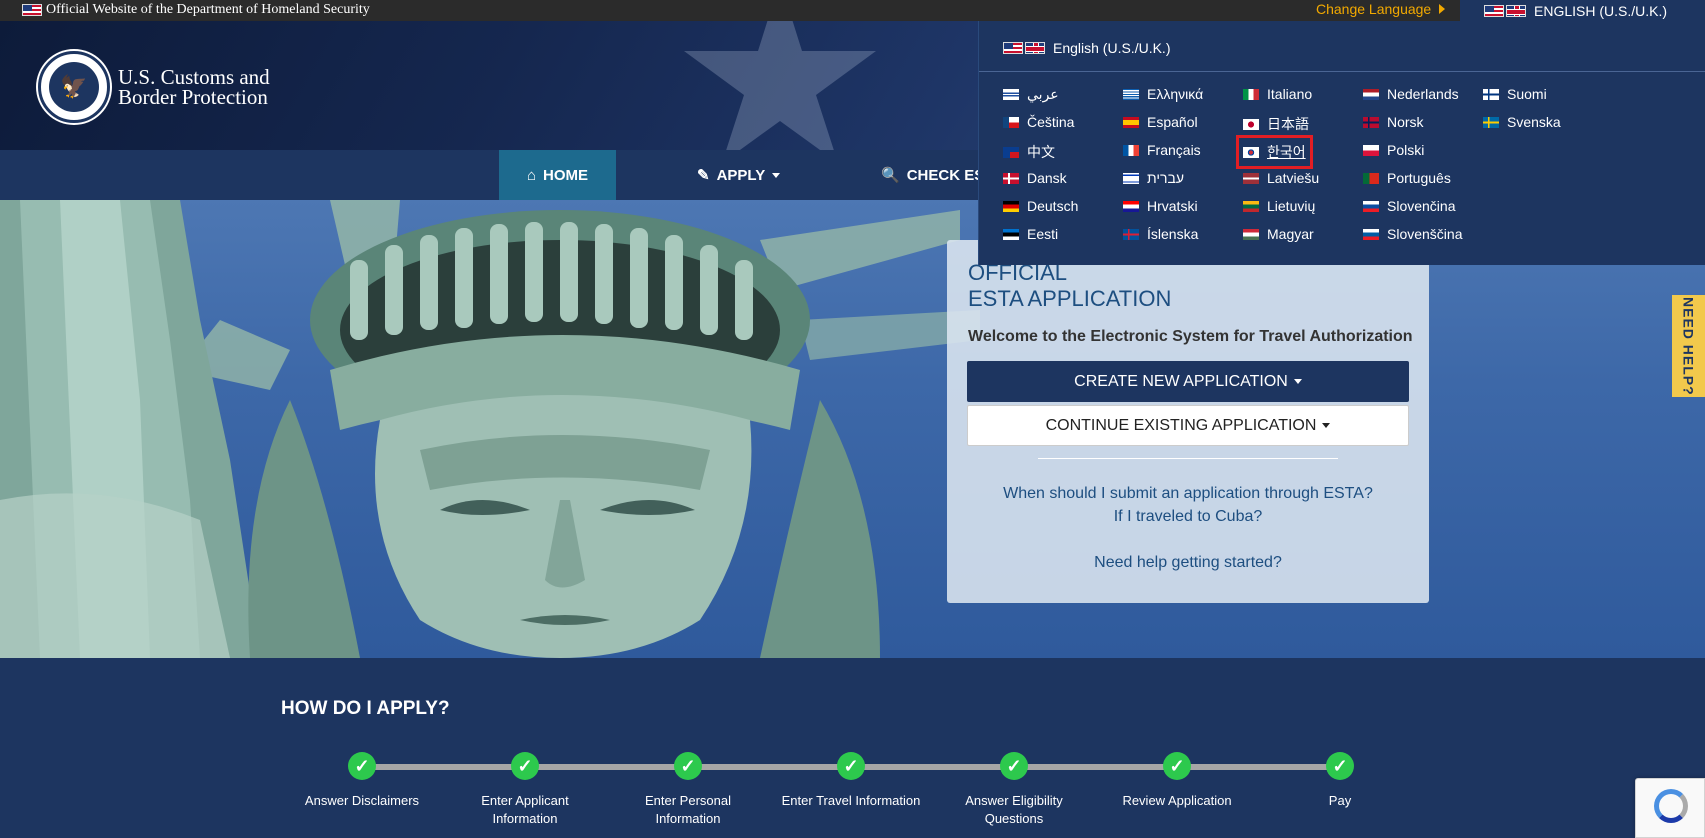  Describe the element at coordinates (1276, 124) in the screenshot. I see `language-option-japanese: 日本語` at that location.